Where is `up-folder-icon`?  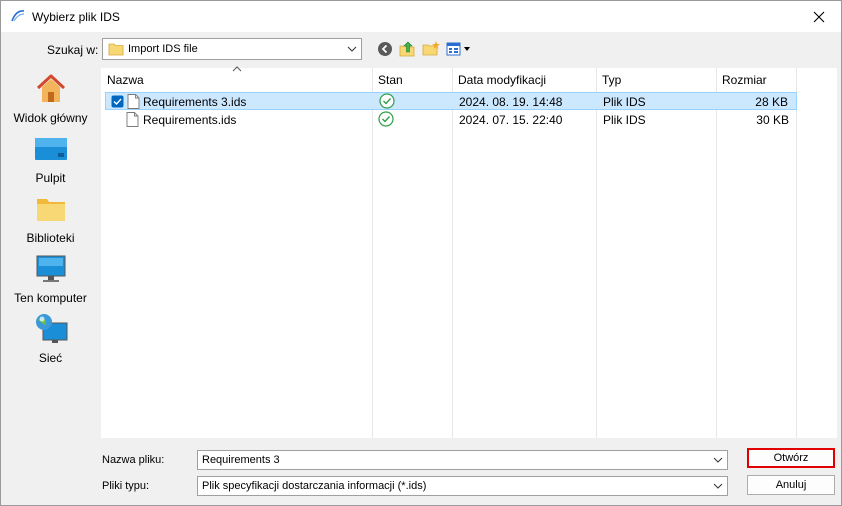 up-folder-icon is located at coordinates (407, 49).